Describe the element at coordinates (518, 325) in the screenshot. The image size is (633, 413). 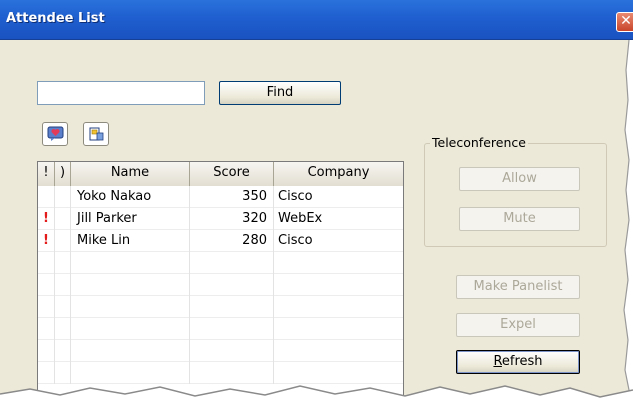
I see `expel-button: Expel` at that location.